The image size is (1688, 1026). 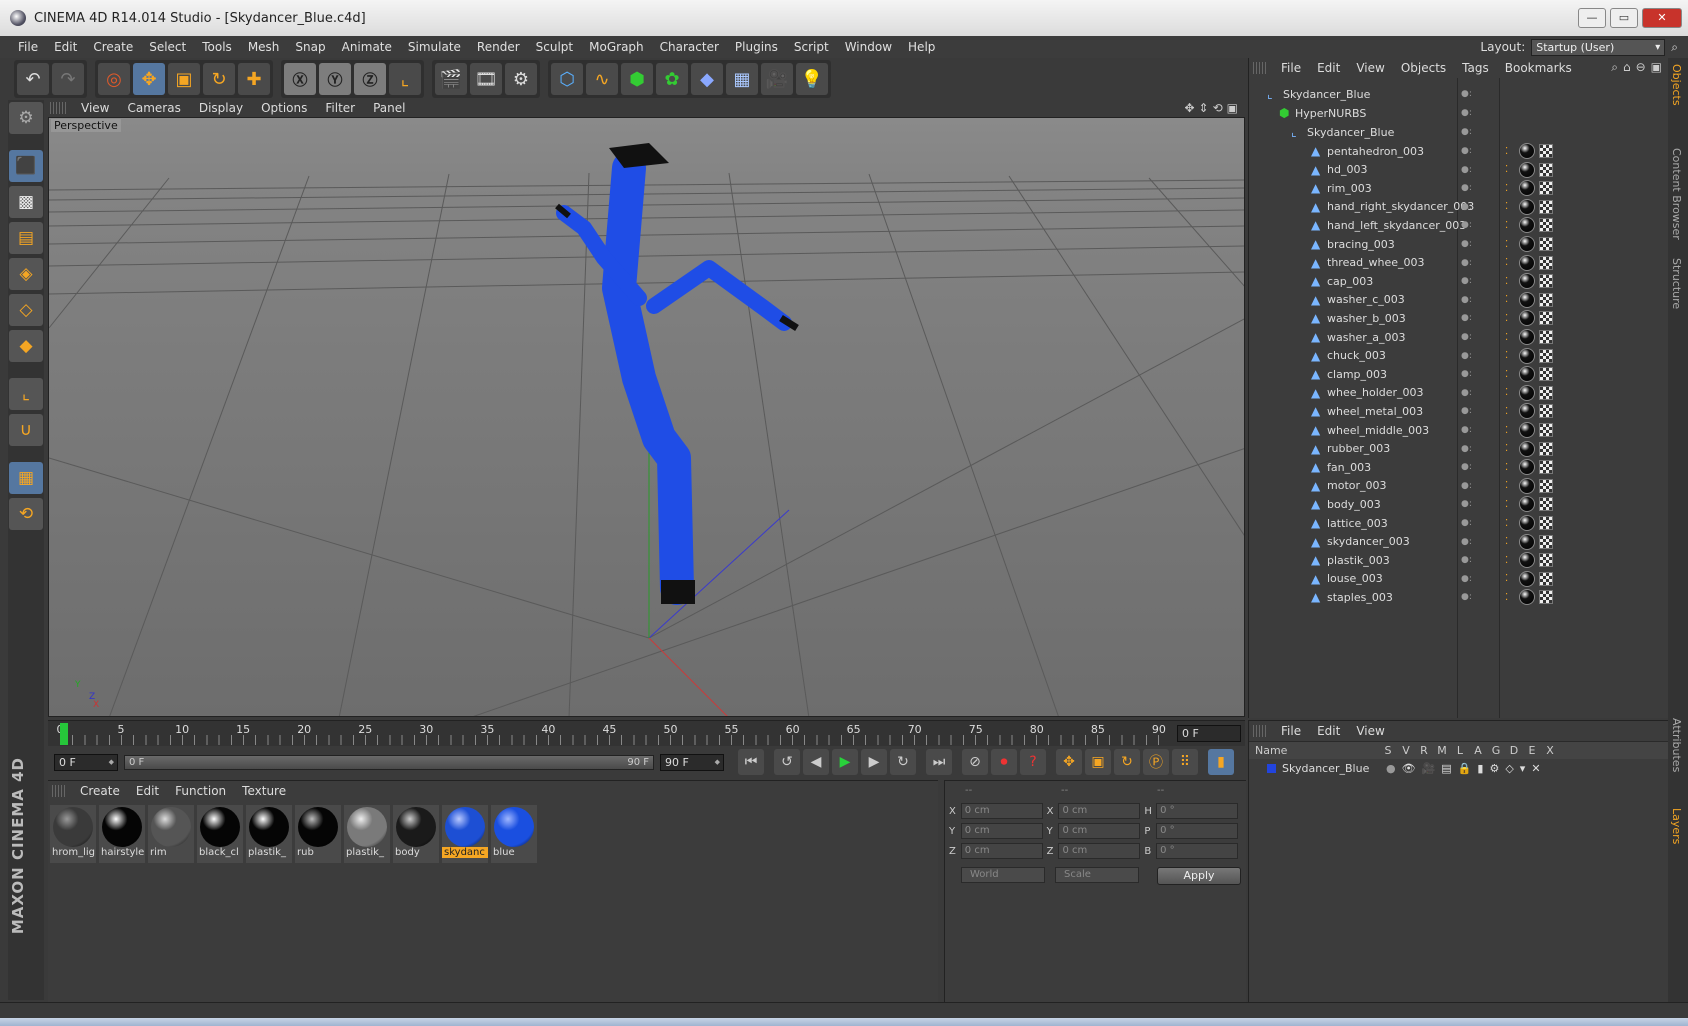 What do you see at coordinates (1099, 811) in the screenshot?
I see `size-x-field: 0 cm` at bounding box center [1099, 811].